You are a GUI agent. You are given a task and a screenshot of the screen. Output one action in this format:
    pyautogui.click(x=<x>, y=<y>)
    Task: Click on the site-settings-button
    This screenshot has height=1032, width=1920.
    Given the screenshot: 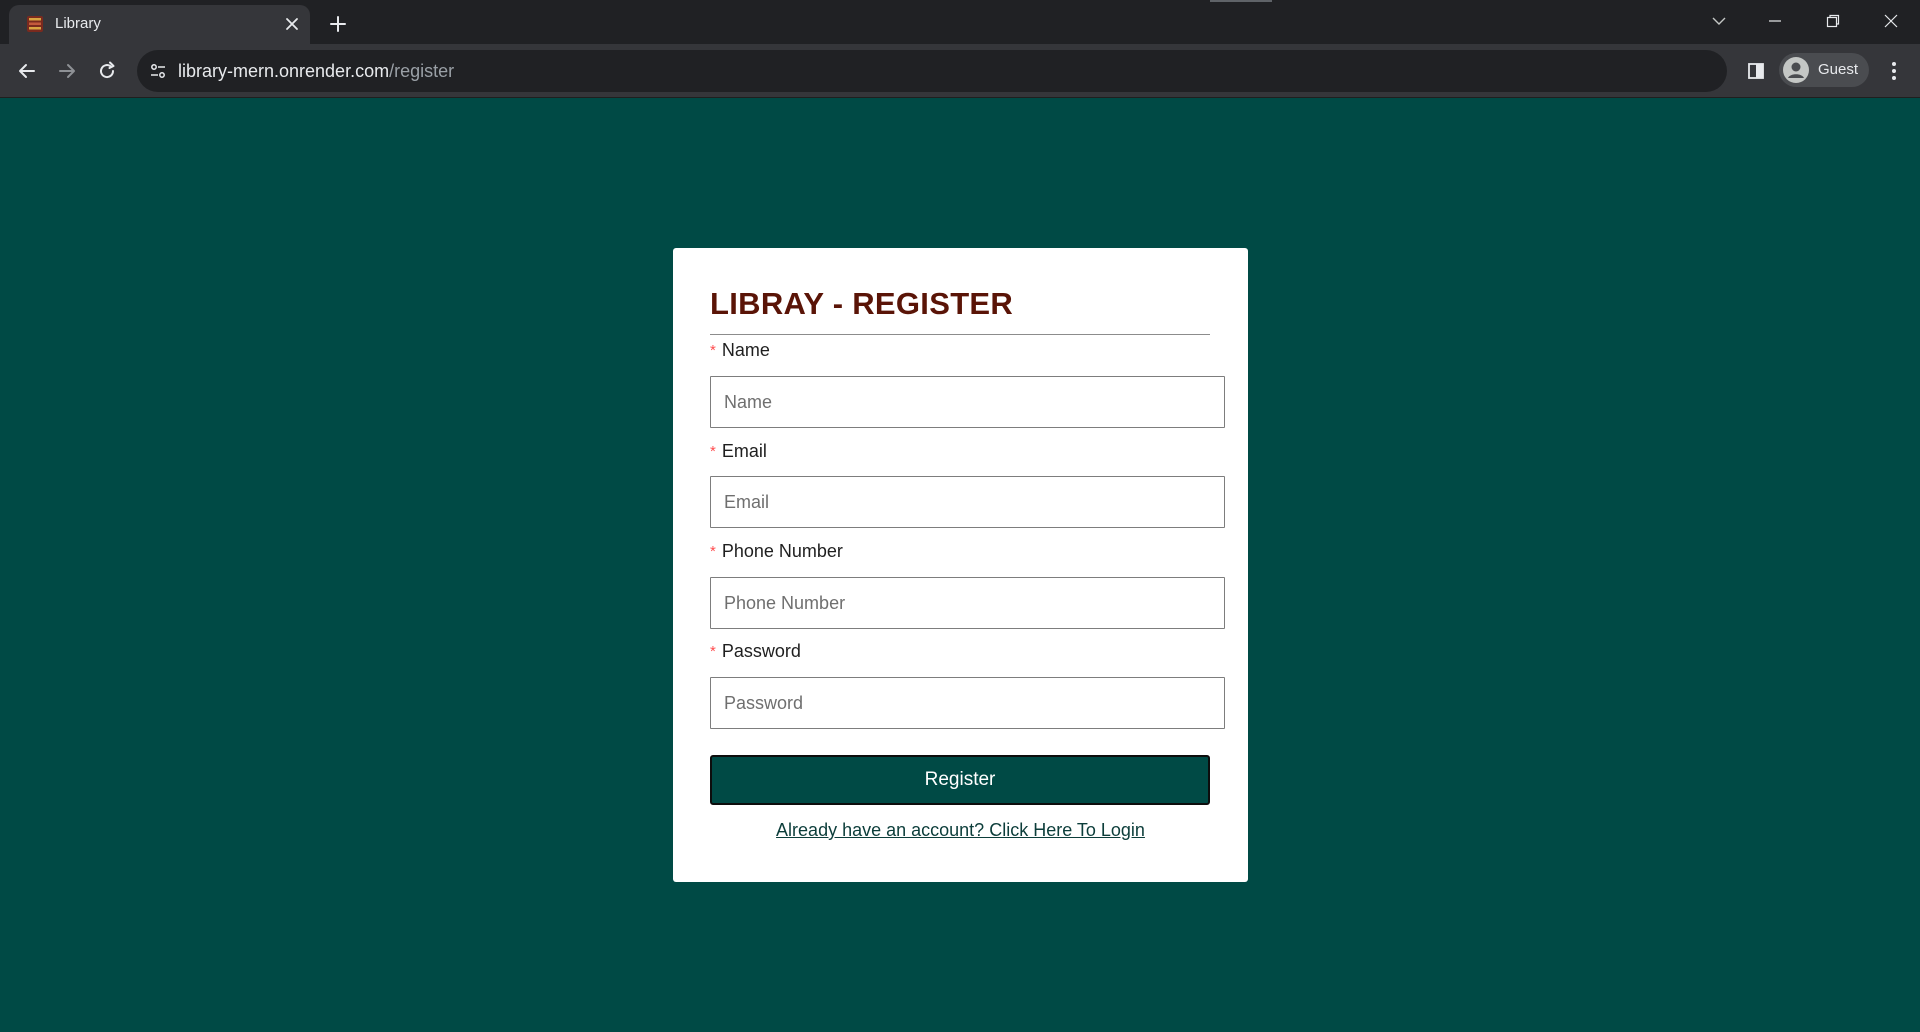 What is the action you would take?
    pyautogui.click(x=158, y=71)
    